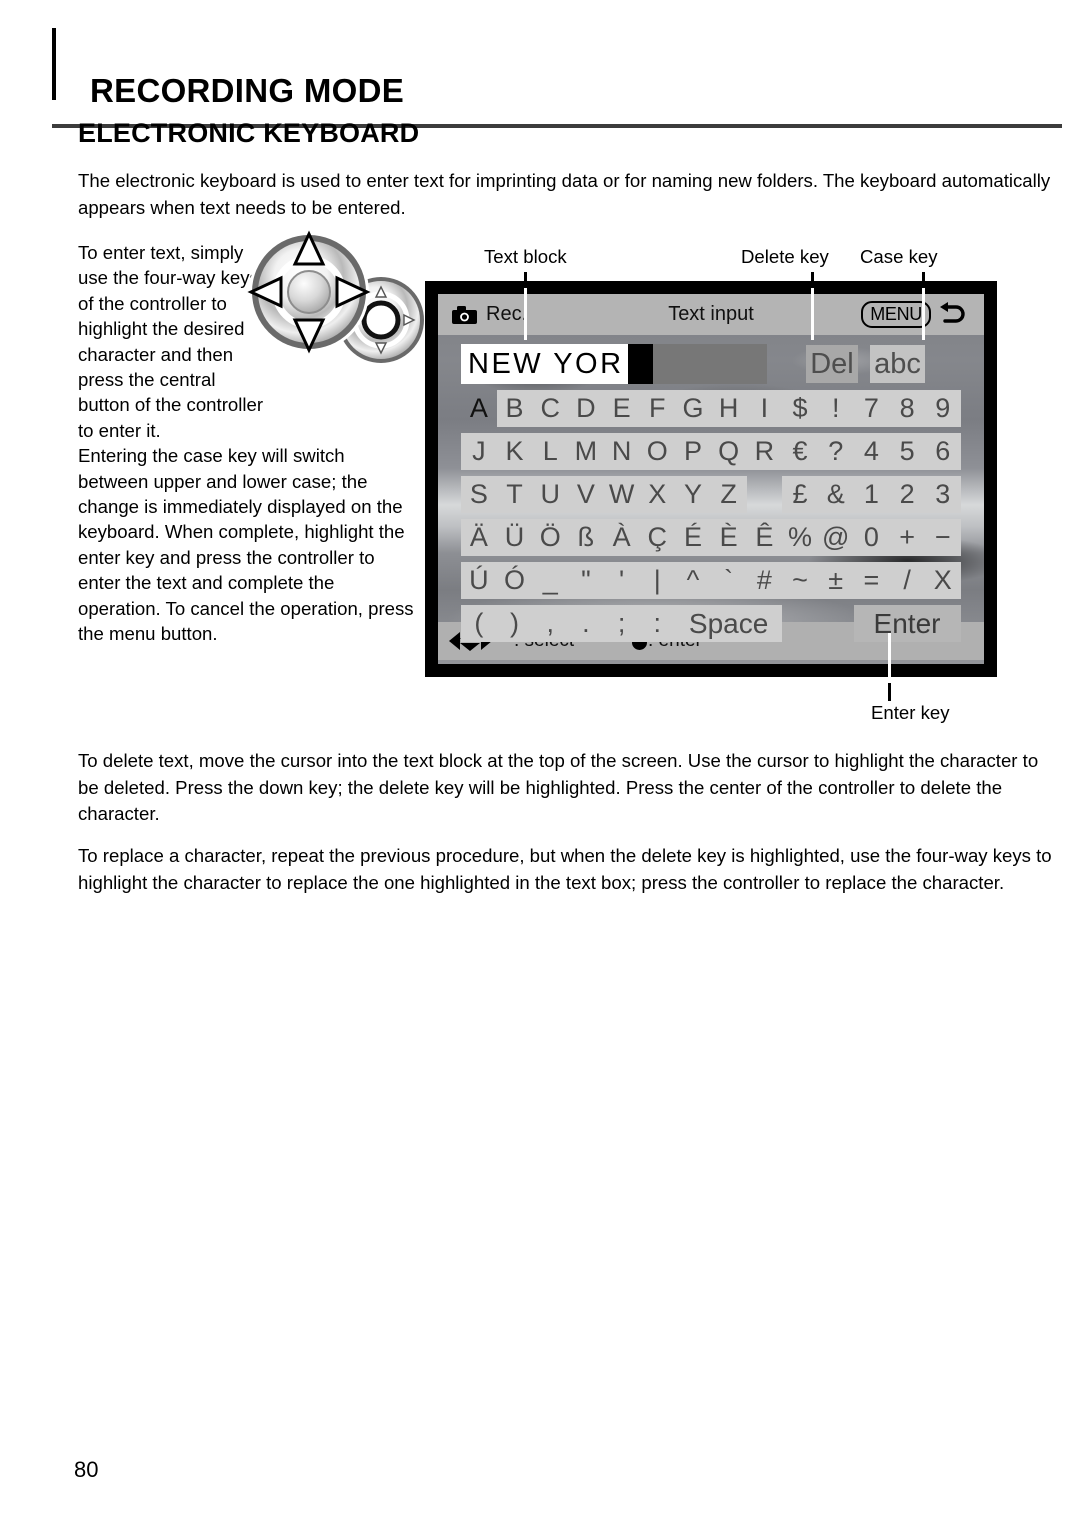  What do you see at coordinates (800, 580) in the screenshot?
I see `keyboard-key: ~` at bounding box center [800, 580].